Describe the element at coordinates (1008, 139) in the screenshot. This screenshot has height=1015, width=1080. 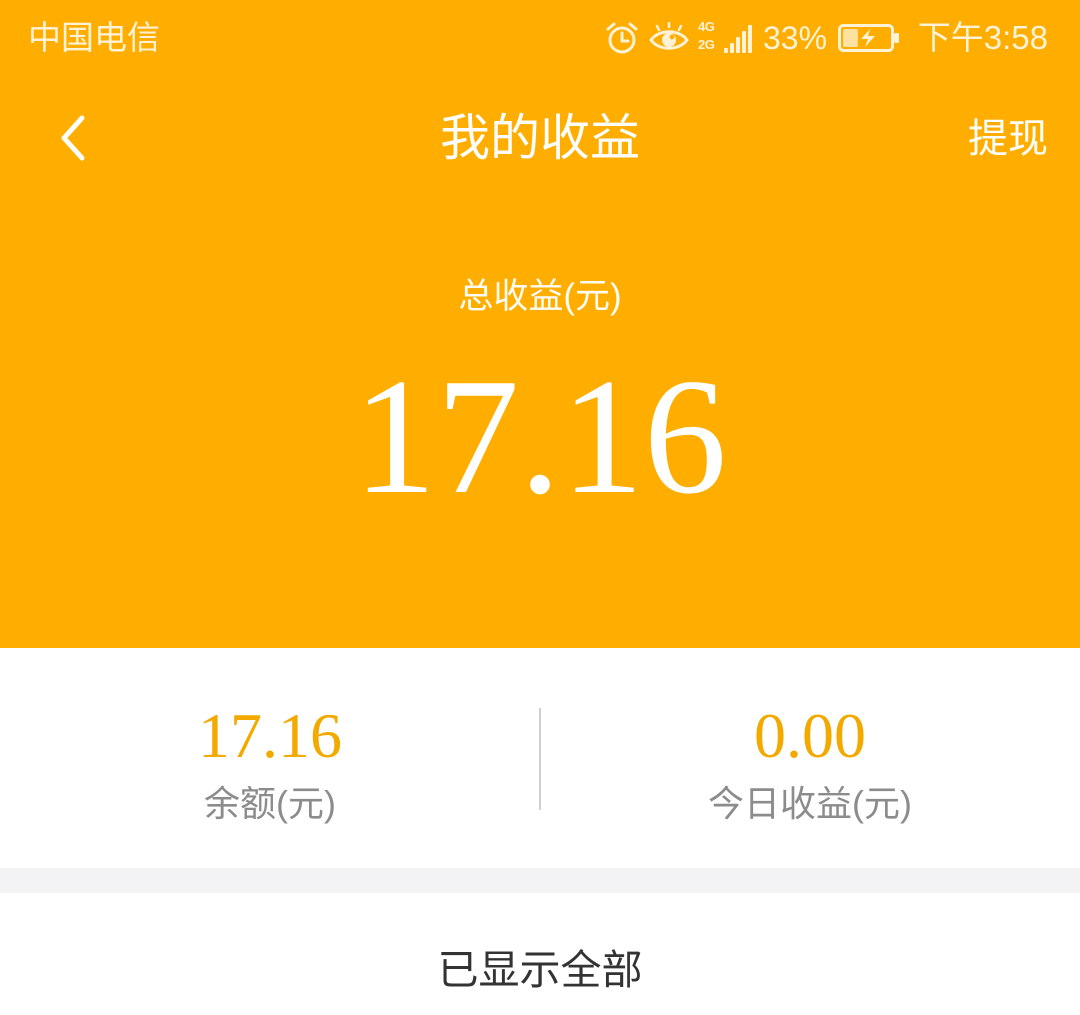
I see `withdraw-button: 提现` at that location.